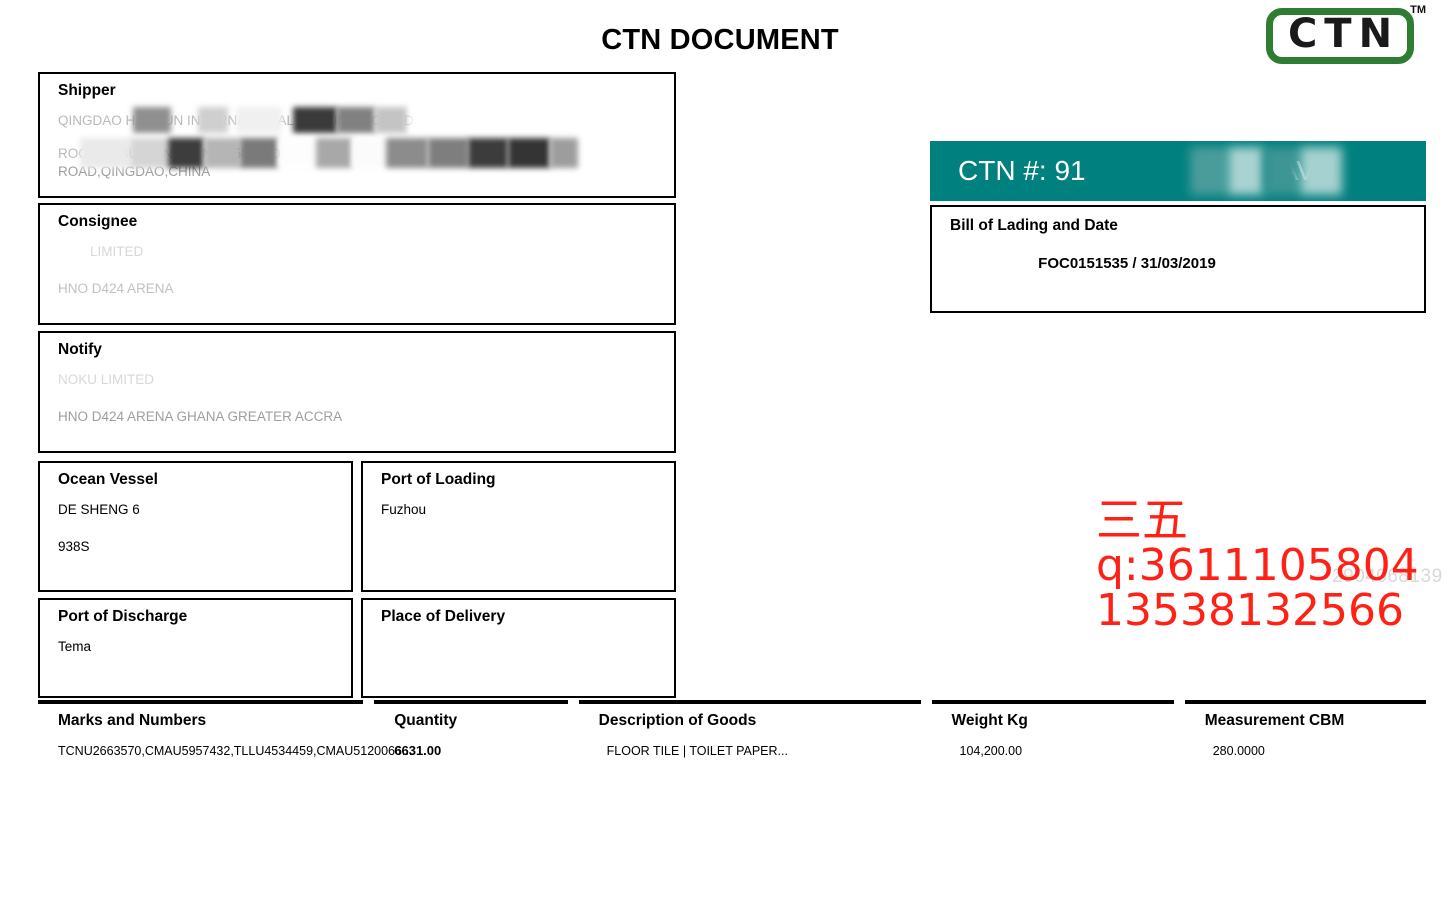 This screenshot has height=900, width=1455. I want to click on port-of-discharge-label: Port of Discharge, so click(123, 616).